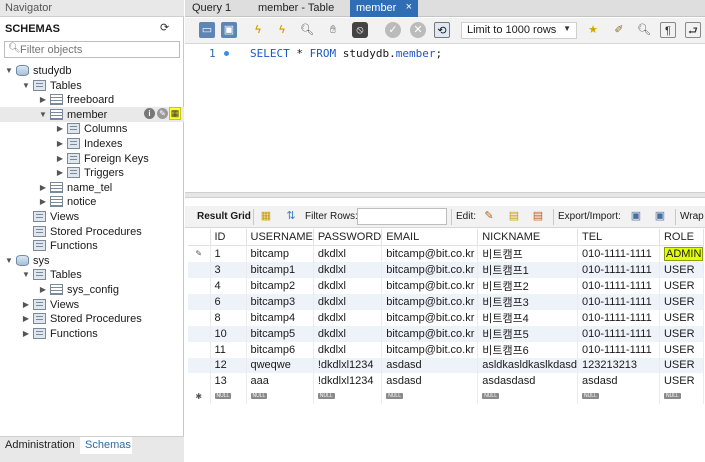 Image resolution: width=705 pixels, height=462 pixels. Describe the element at coordinates (280, 285) in the screenshot. I see `cell-username: bitcamp2` at that location.